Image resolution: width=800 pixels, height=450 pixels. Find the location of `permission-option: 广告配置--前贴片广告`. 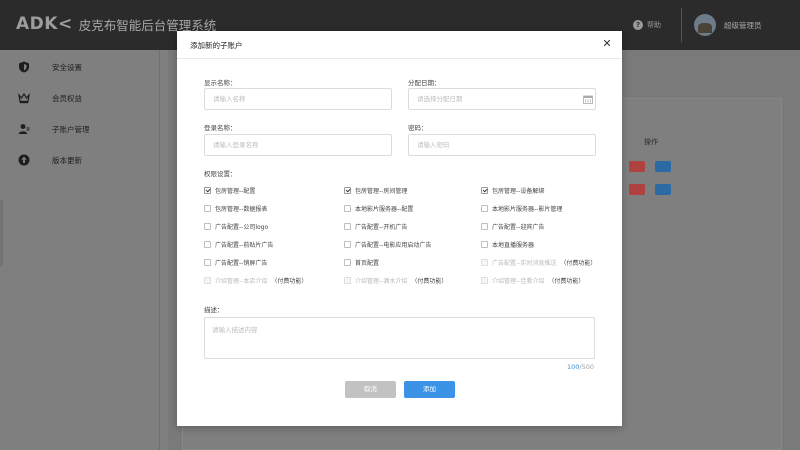

permission-option: 广告配置--前贴片广告 is located at coordinates (238, 244).